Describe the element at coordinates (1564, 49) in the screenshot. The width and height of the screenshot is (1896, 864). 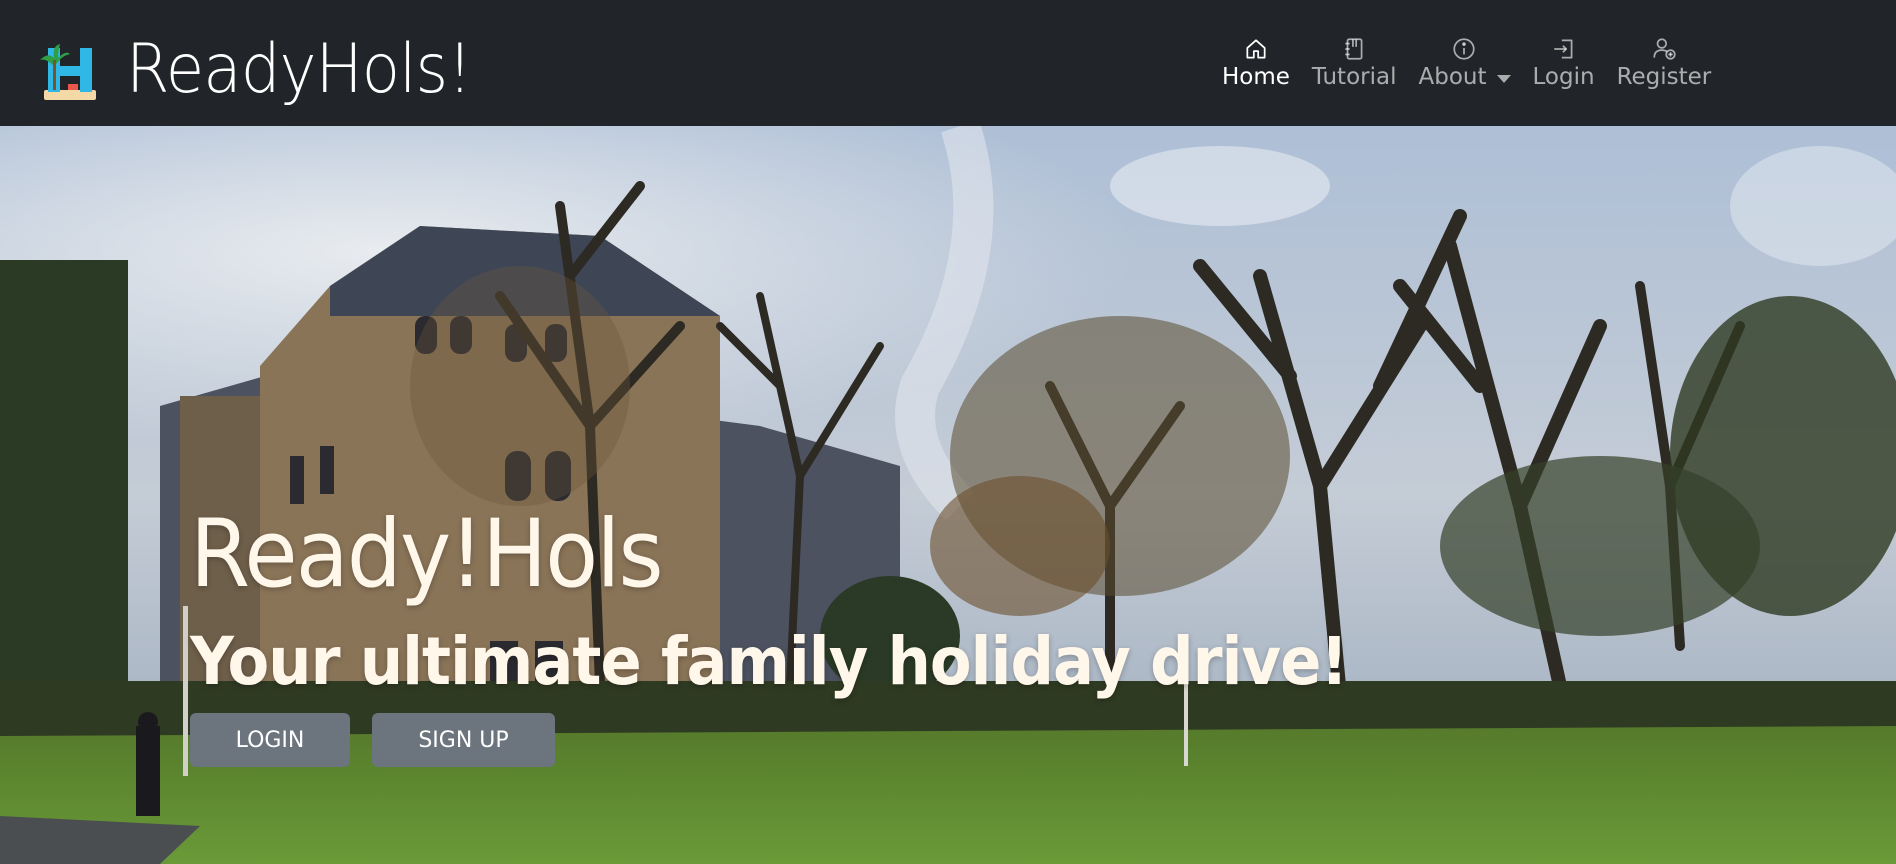
I see `login-icon` at that location.